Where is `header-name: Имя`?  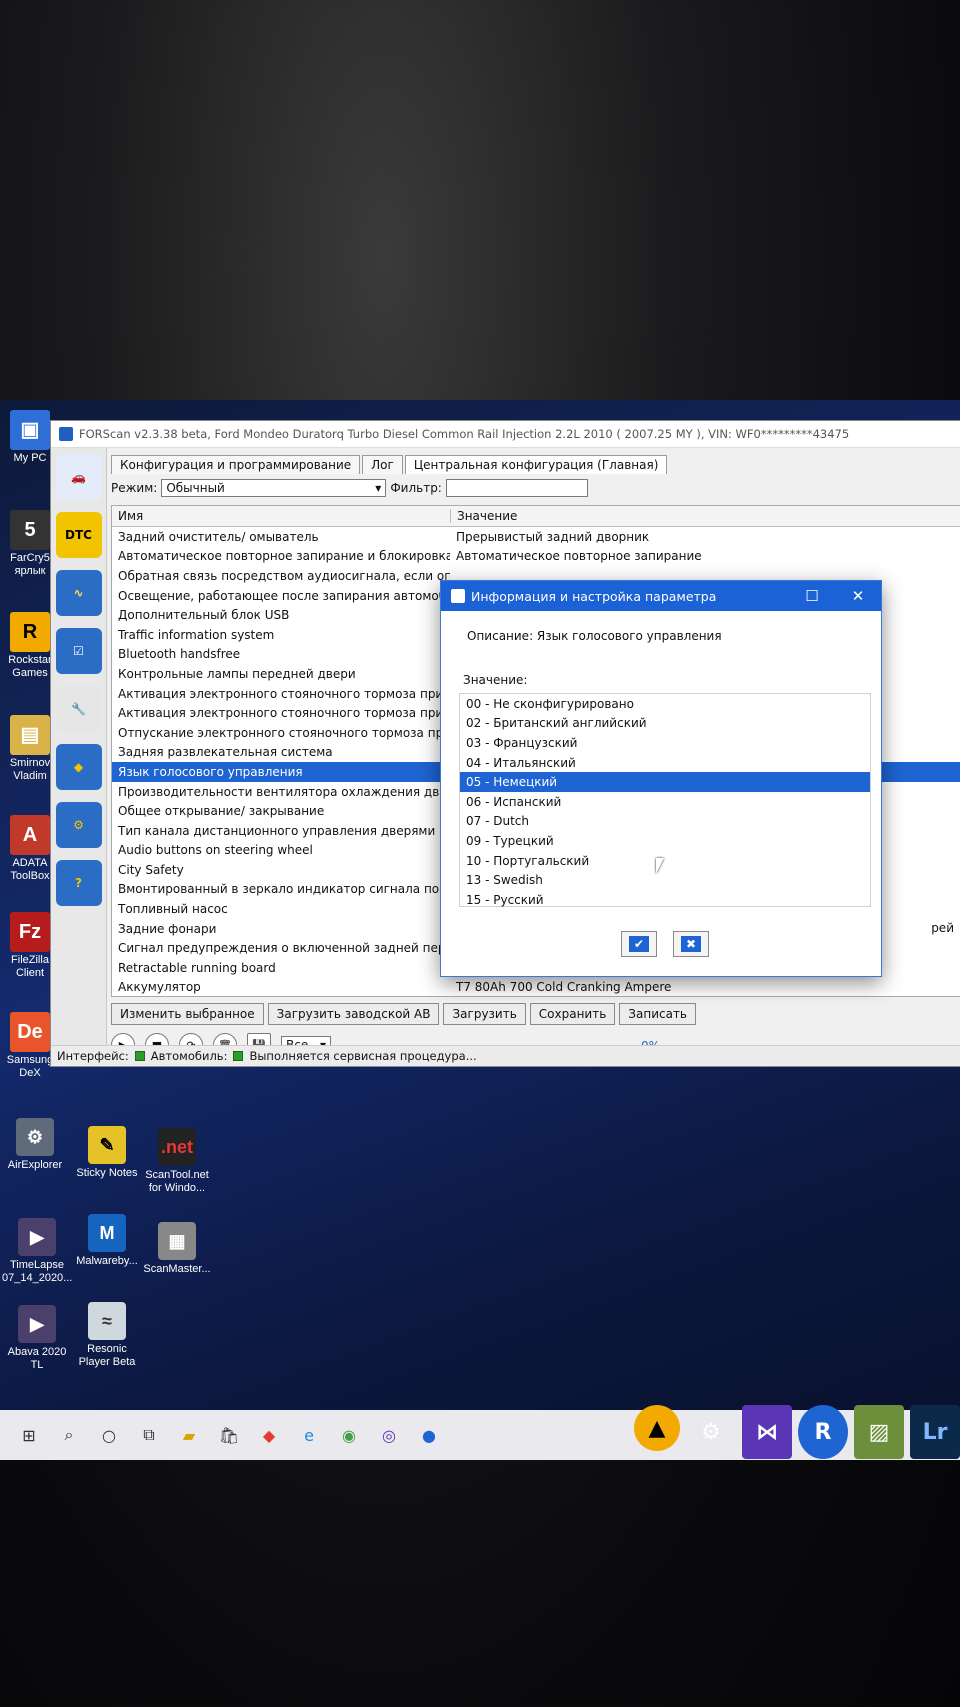 header-name: Имя is located at coordinates (281, 516).